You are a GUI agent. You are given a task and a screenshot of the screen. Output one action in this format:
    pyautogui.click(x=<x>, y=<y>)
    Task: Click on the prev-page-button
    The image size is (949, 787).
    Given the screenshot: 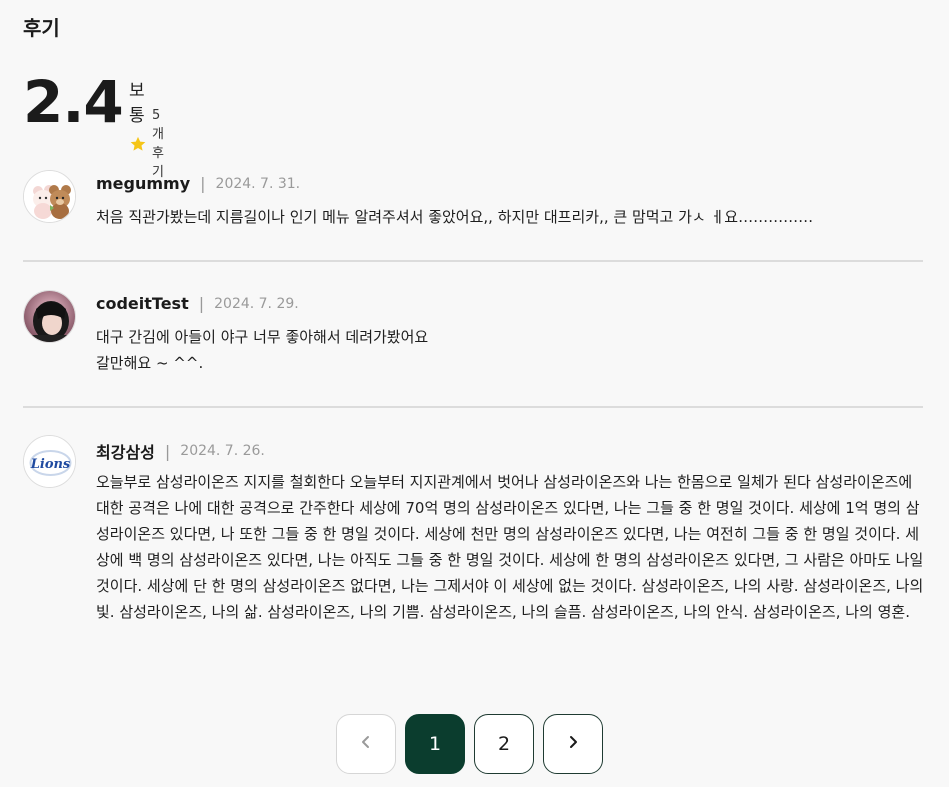 What is the action you would take?
    pyautogui.click(x=366, y=744)
    